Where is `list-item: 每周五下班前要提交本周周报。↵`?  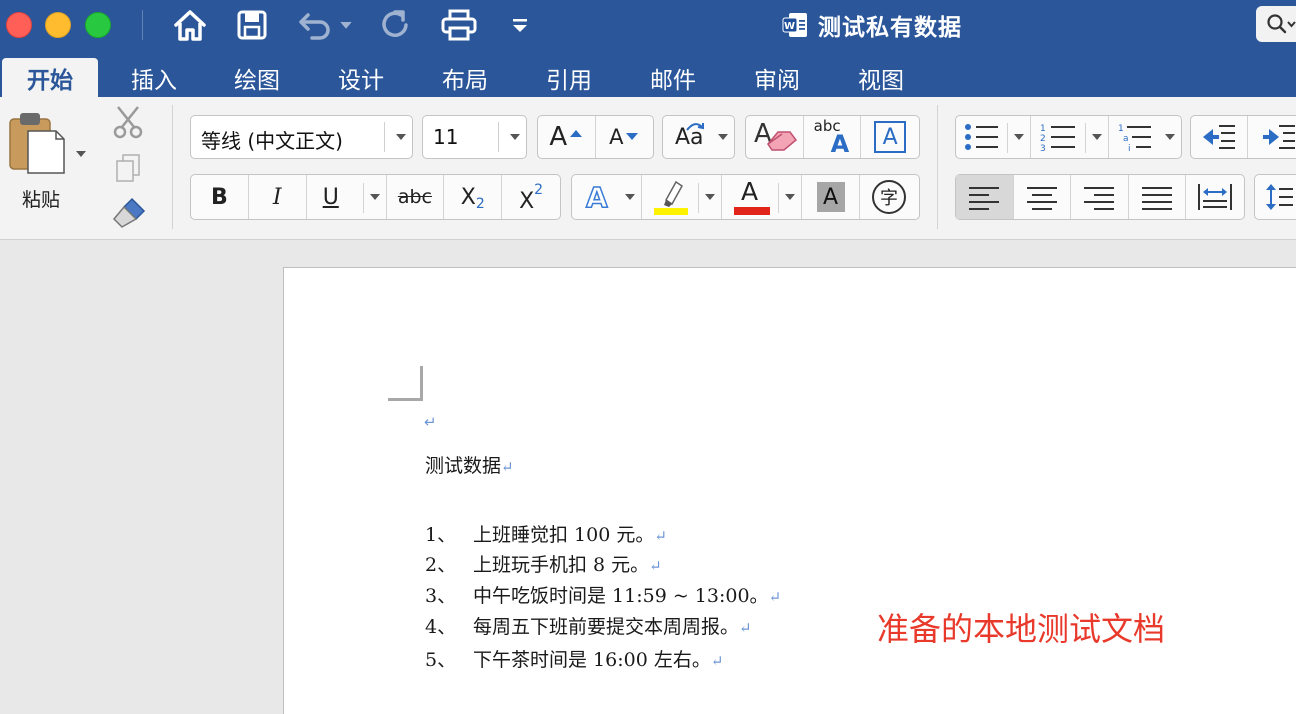
list-item: 每周五下班前要提交本周周报。↵ is located at coordinates (612, 625).